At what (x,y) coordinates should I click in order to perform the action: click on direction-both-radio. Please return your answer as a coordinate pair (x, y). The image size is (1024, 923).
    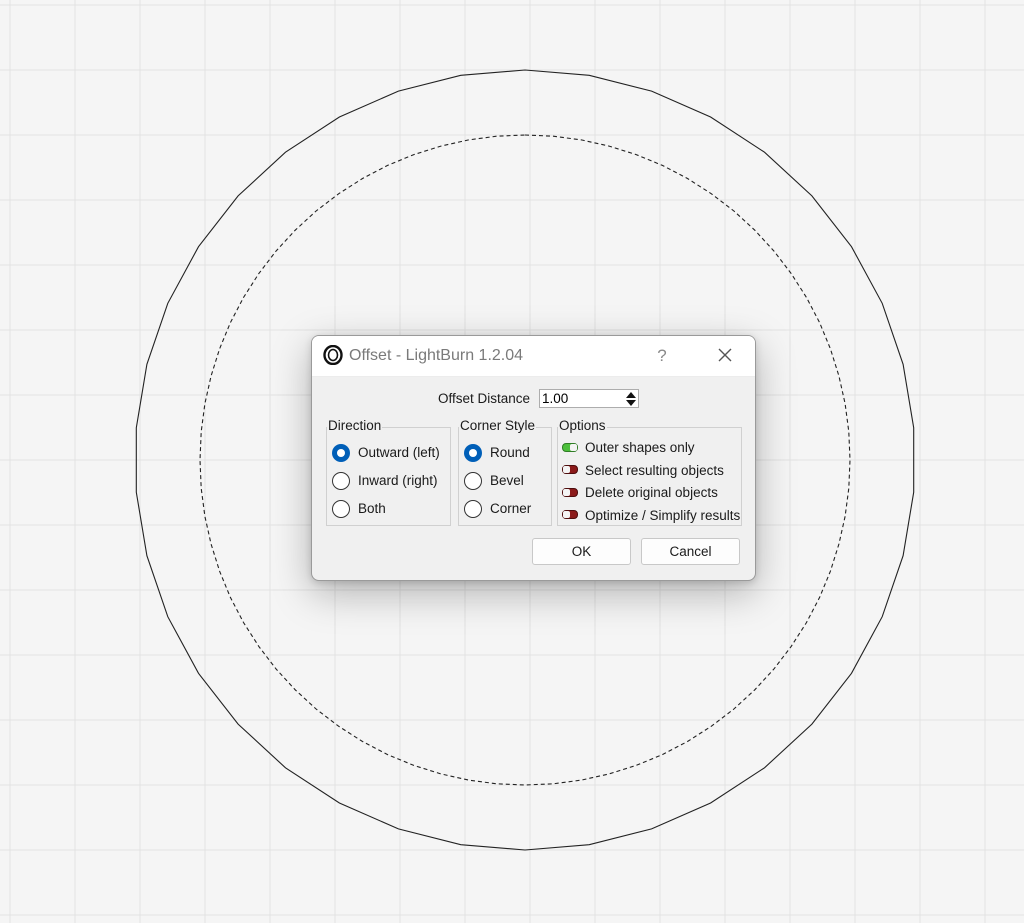
    Looking at the image, I should click on (341, 509).